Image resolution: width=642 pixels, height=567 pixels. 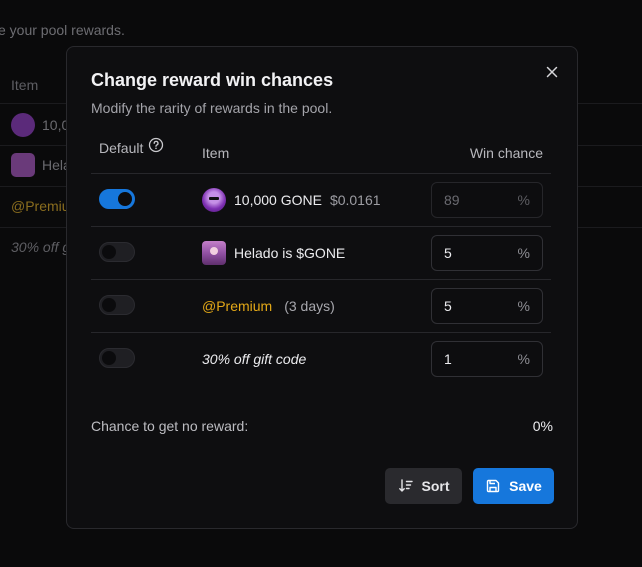 What do you see at coordinates (214, 253) in the screenshot?
I see `helado-avatar` at bounding box center [214, 253].